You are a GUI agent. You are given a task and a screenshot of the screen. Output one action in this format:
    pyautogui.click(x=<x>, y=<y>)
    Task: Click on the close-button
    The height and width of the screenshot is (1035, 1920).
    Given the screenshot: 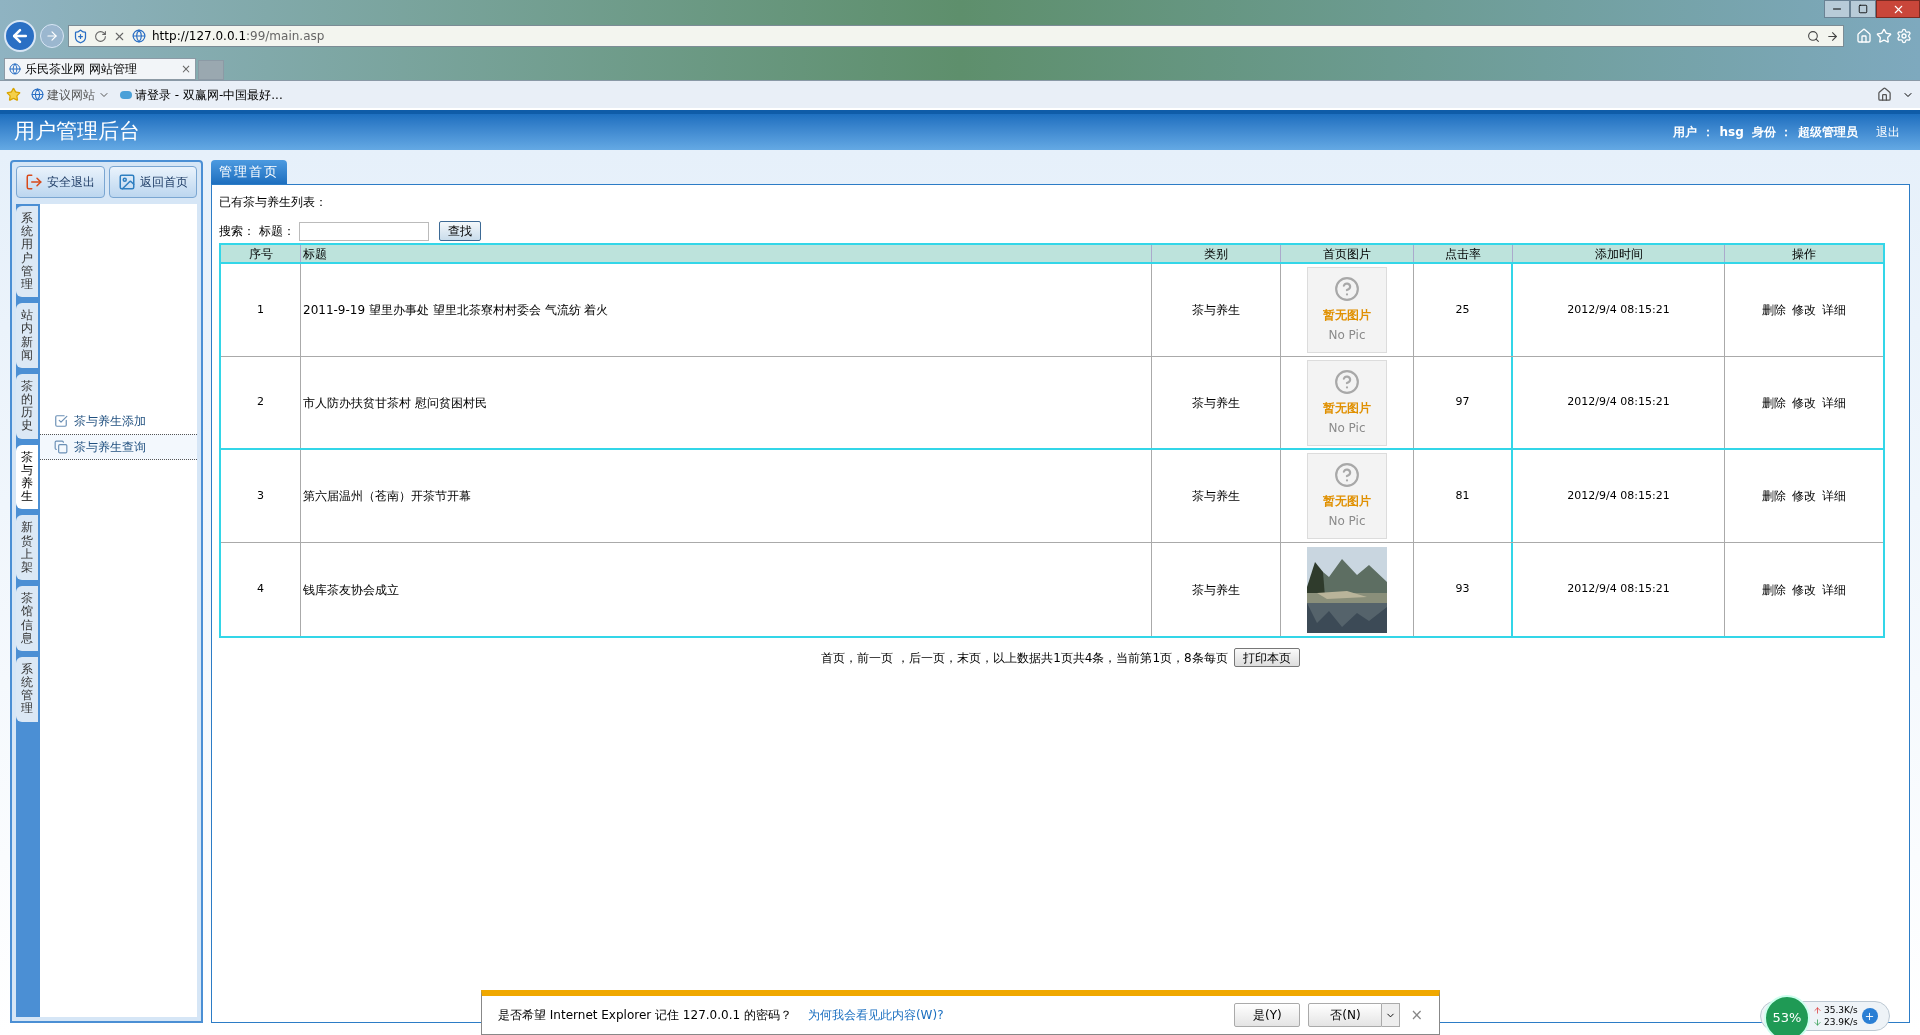 What is the action you would take?
    pyautogui.click(x=1898, y=9)
    